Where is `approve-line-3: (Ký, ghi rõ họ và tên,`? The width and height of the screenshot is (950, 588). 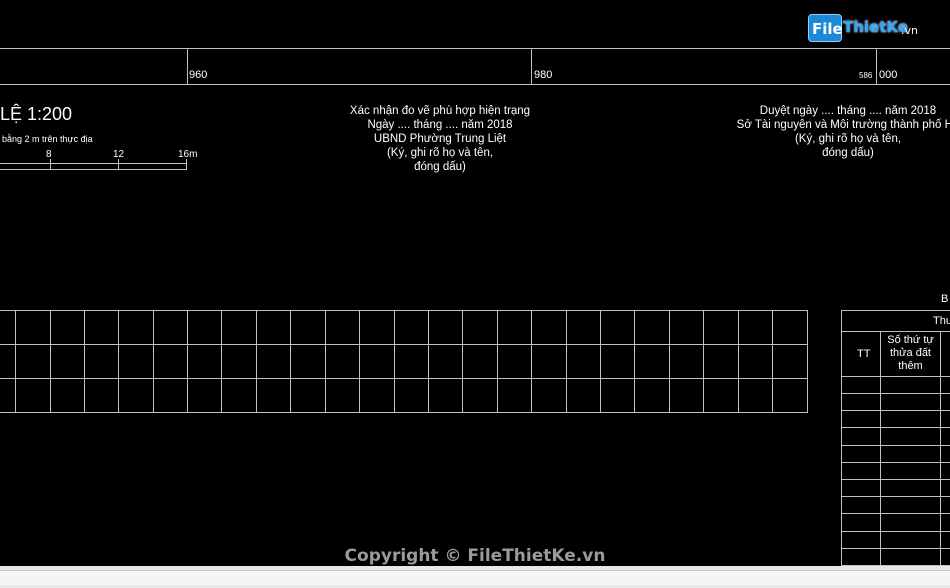
approve-line-3: (Ký, ghi rõ họ và tên, is located at coordinates (848, 139).